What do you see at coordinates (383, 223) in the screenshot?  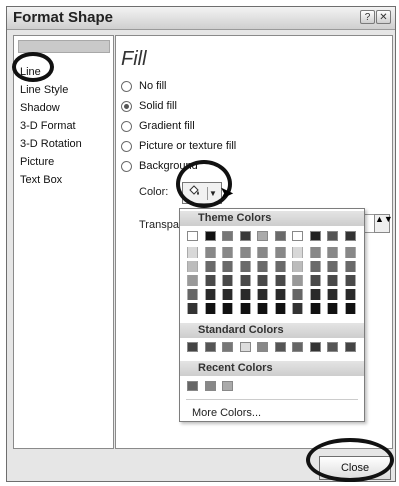 I see `transparency-spinner: ▲▼` at bounding box center [383, 223].